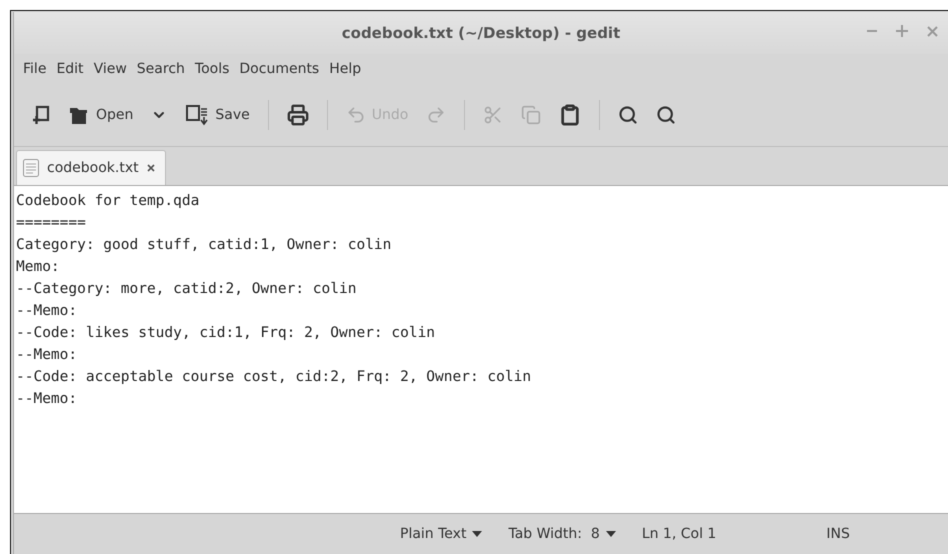 The width and height of the screenshot is (948, 554). Describe the element at coordinates (197, 115) in the screenshot. I see `save-icon` at that location.